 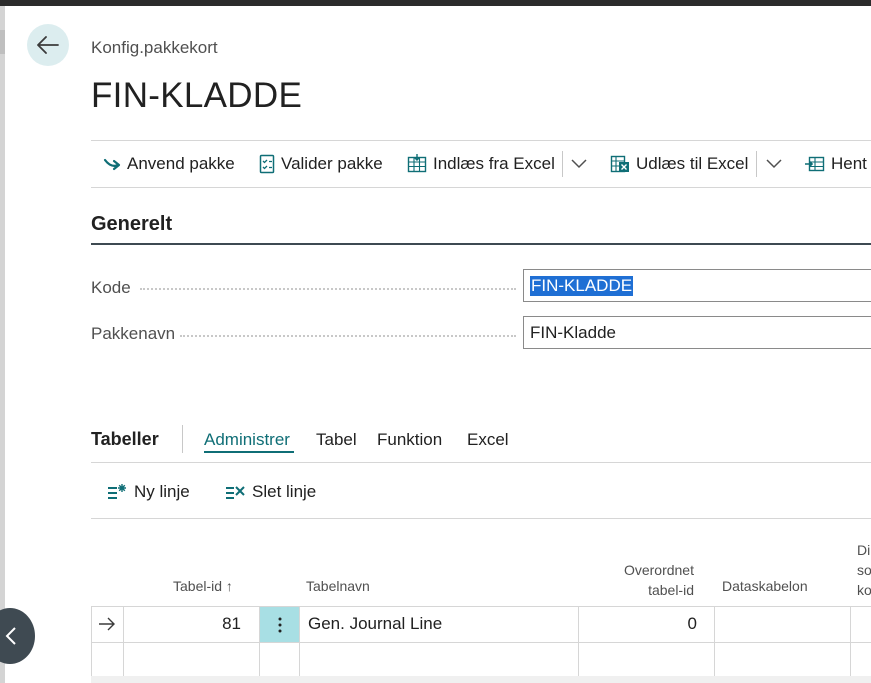 What do you see at coordinates (10, 636) in the screenshot?
I see `chevron-left-icon` at bounding box center [10, 636].